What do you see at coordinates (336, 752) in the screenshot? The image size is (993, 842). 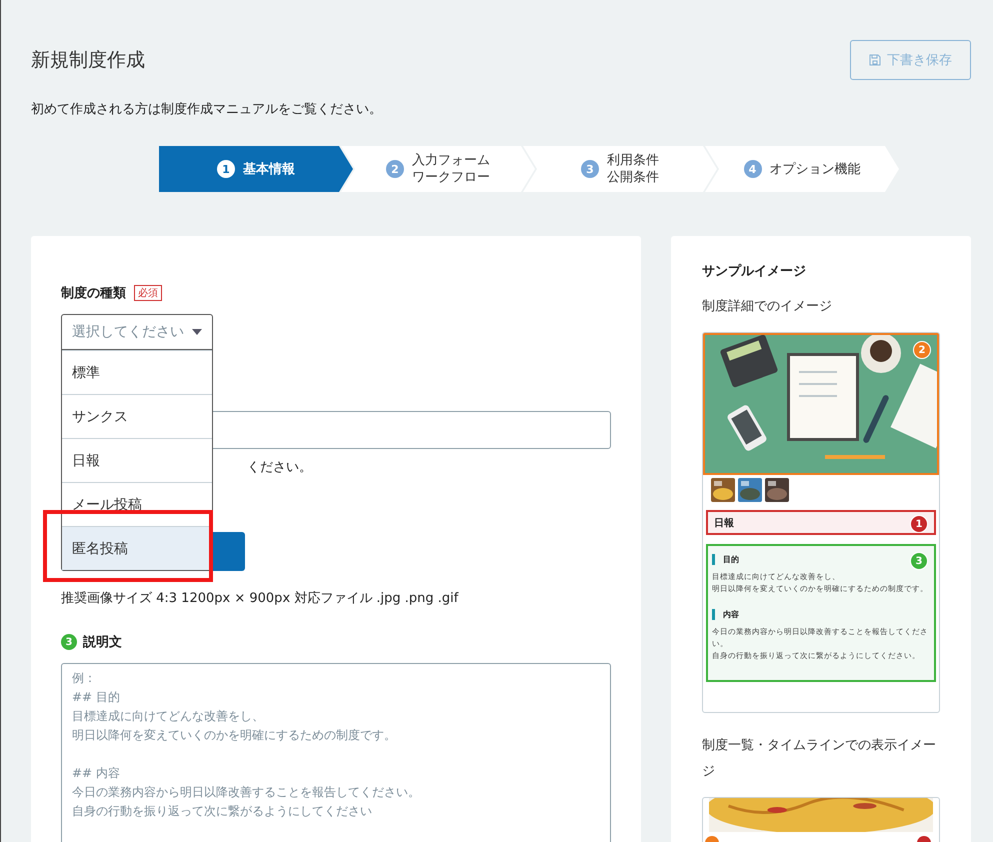 I see `description-textarea: 例： ## 目的 目標達成に向けてどんな改善をし、 明日以降何を変えていくのかを明確にするための制度です。 ## 内容 今日の業務内容から明日以降改善することを報告してください。 自身の行動を振り返って次に繋がるようにしてください` at bounding box center [336, 752].